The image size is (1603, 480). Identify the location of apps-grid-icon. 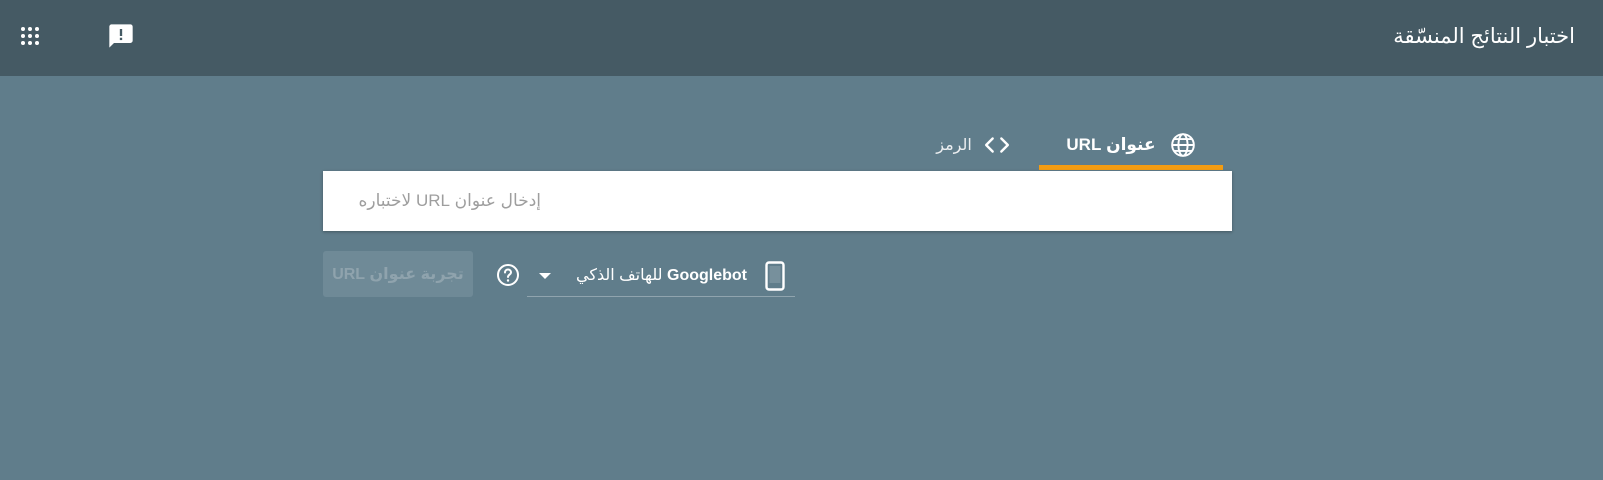
(30, 36).